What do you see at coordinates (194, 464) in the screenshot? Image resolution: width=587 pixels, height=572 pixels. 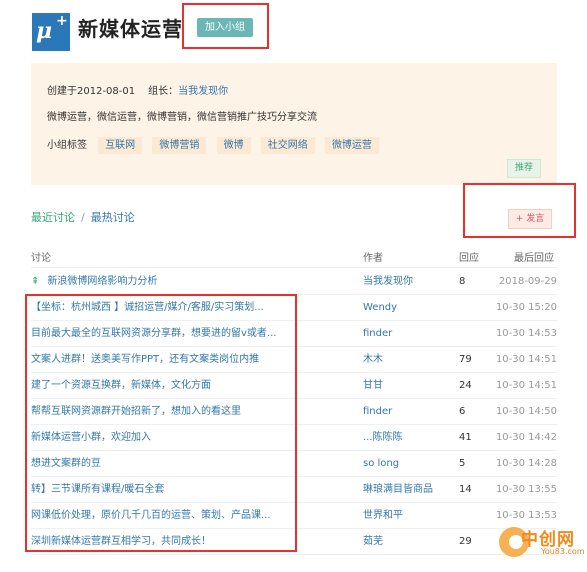 I see `topic-link: 想进文案群的豆` at bounding box center [194, 464].